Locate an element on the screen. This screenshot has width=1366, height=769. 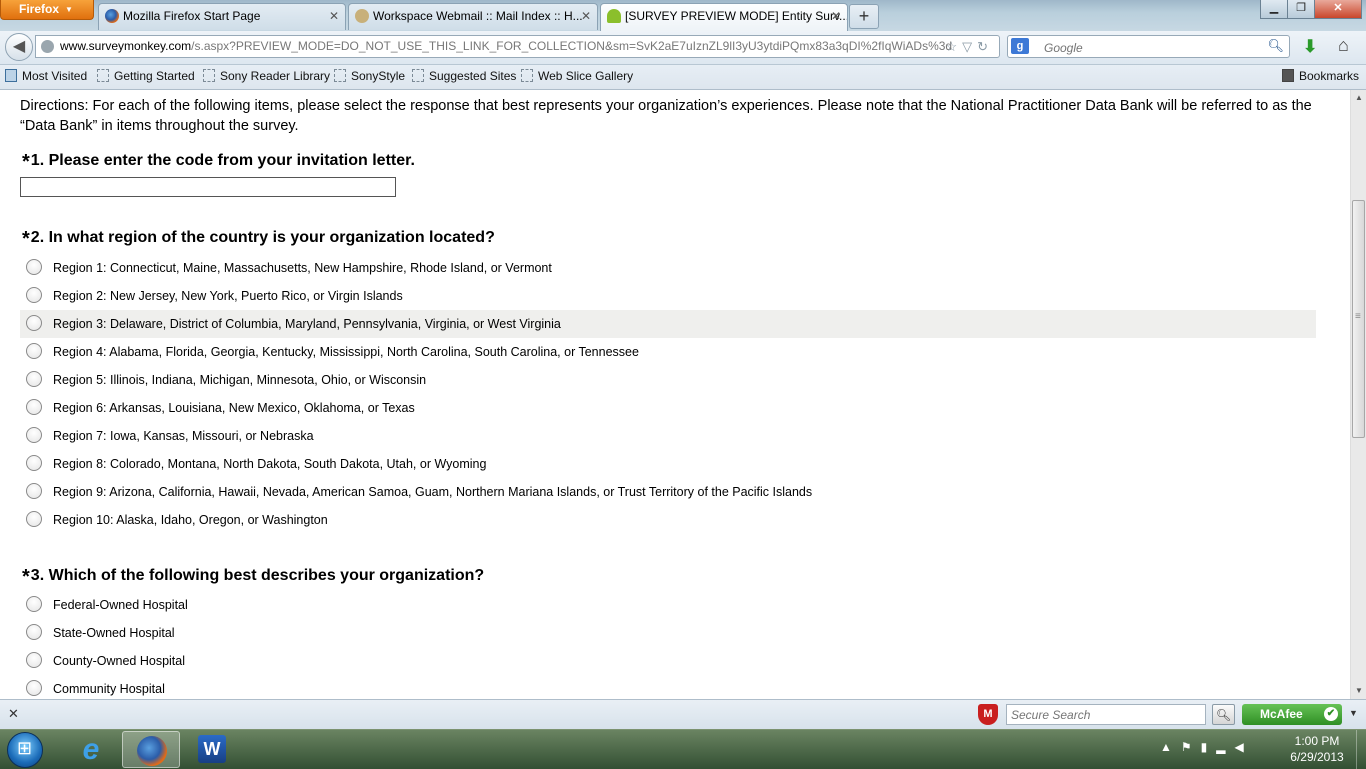
option-label: County-Owned Hospital is located at coordinates (119, 661).